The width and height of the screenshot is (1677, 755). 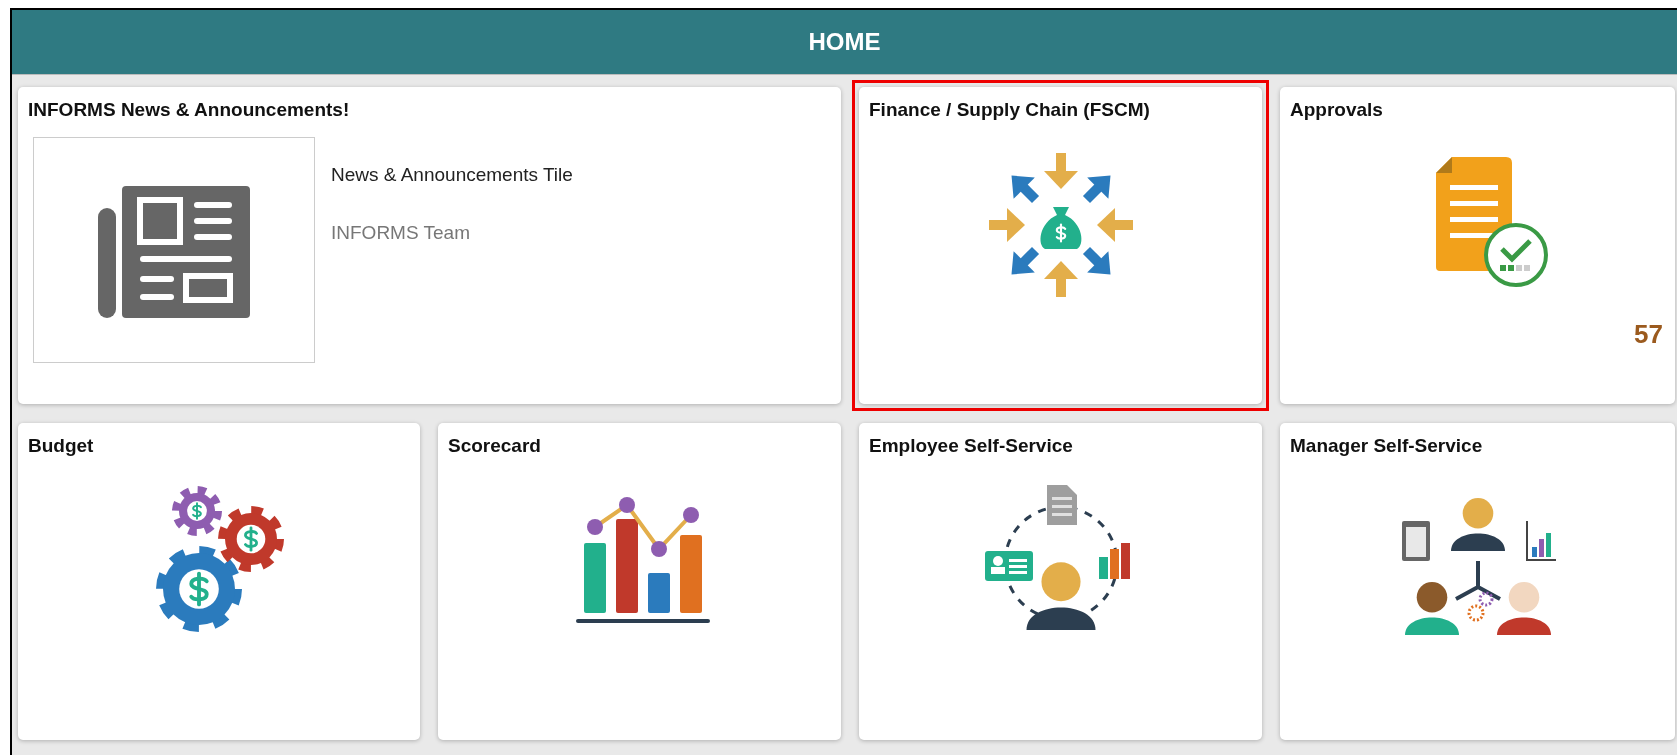 I want to click on page-title: HOME, so click(x=844, y=42).